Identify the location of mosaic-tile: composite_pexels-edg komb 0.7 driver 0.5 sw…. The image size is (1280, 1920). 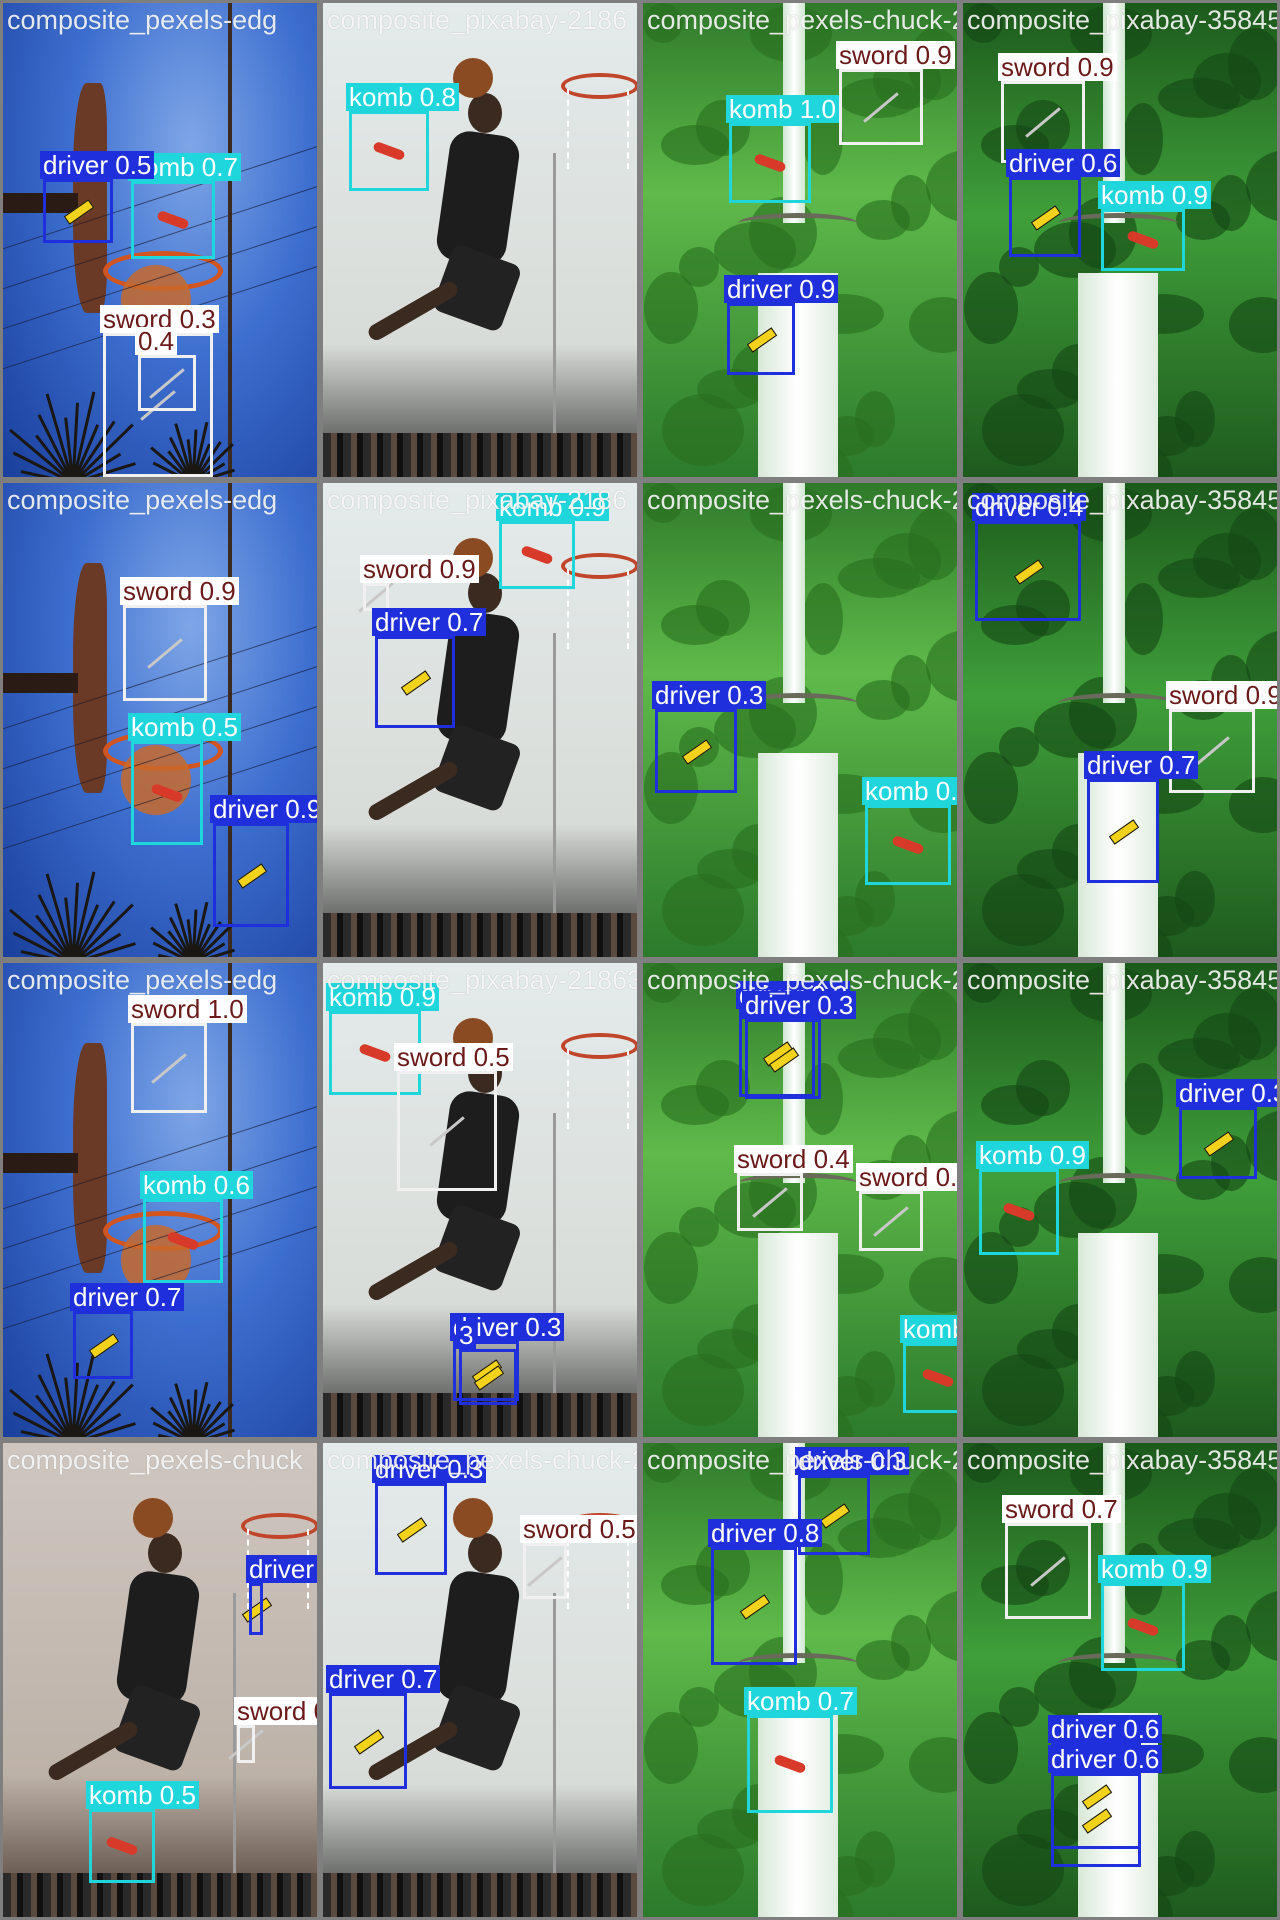
(160, 240).